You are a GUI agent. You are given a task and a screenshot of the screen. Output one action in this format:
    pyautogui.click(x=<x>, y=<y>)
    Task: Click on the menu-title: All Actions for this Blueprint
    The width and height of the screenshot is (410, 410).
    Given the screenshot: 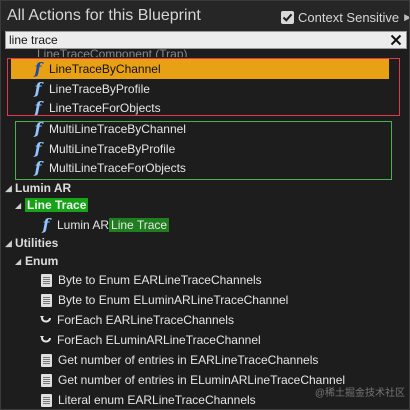 What is the action you would take?
    pyautogui.click(x=104, y=15)
    